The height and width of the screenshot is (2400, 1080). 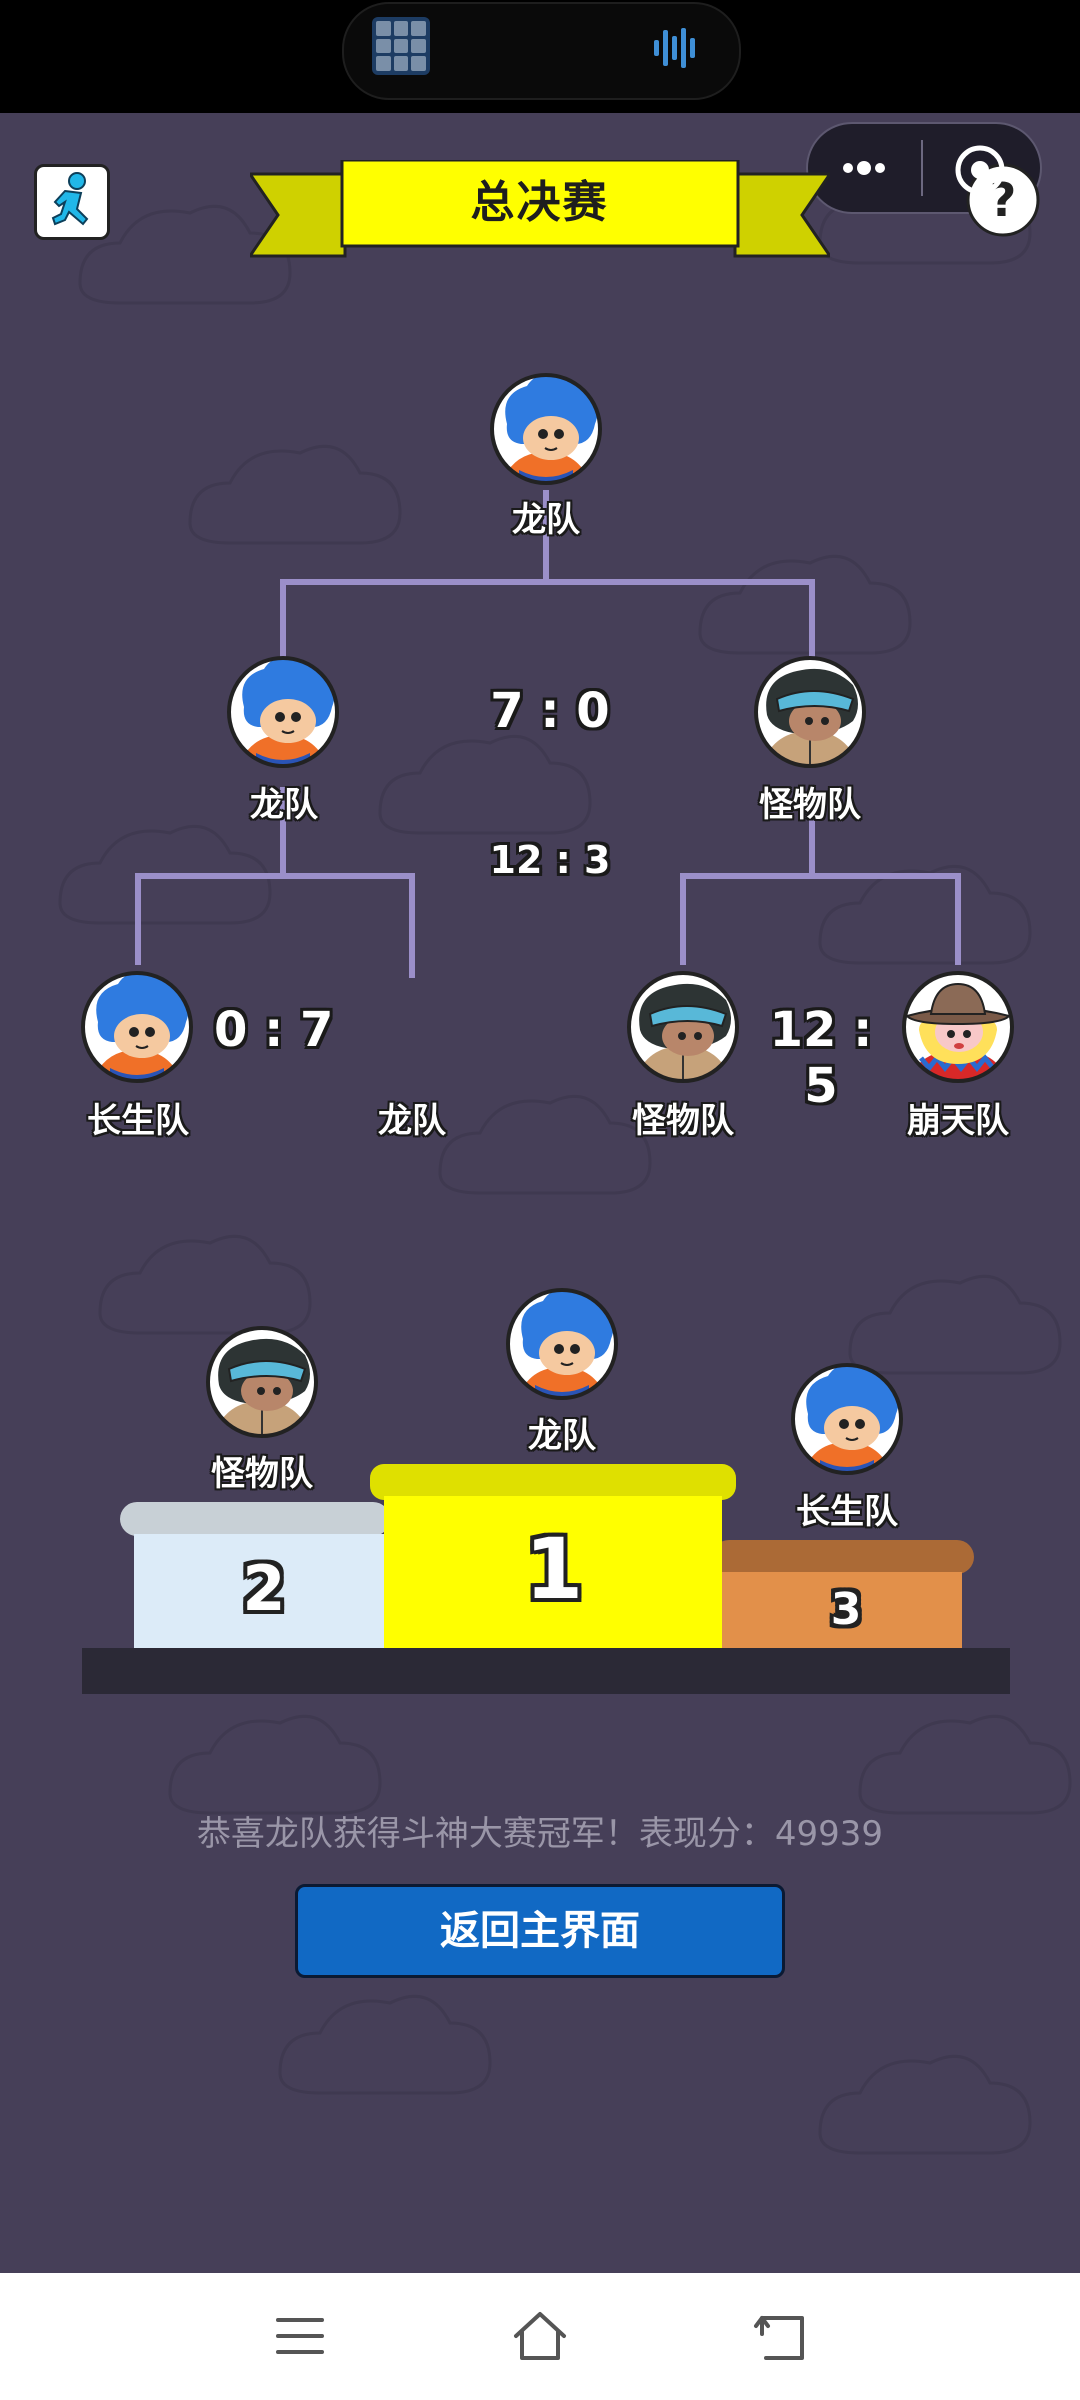 I want to click on podium-first-name: 龙队, so click(x=562, y=1436).